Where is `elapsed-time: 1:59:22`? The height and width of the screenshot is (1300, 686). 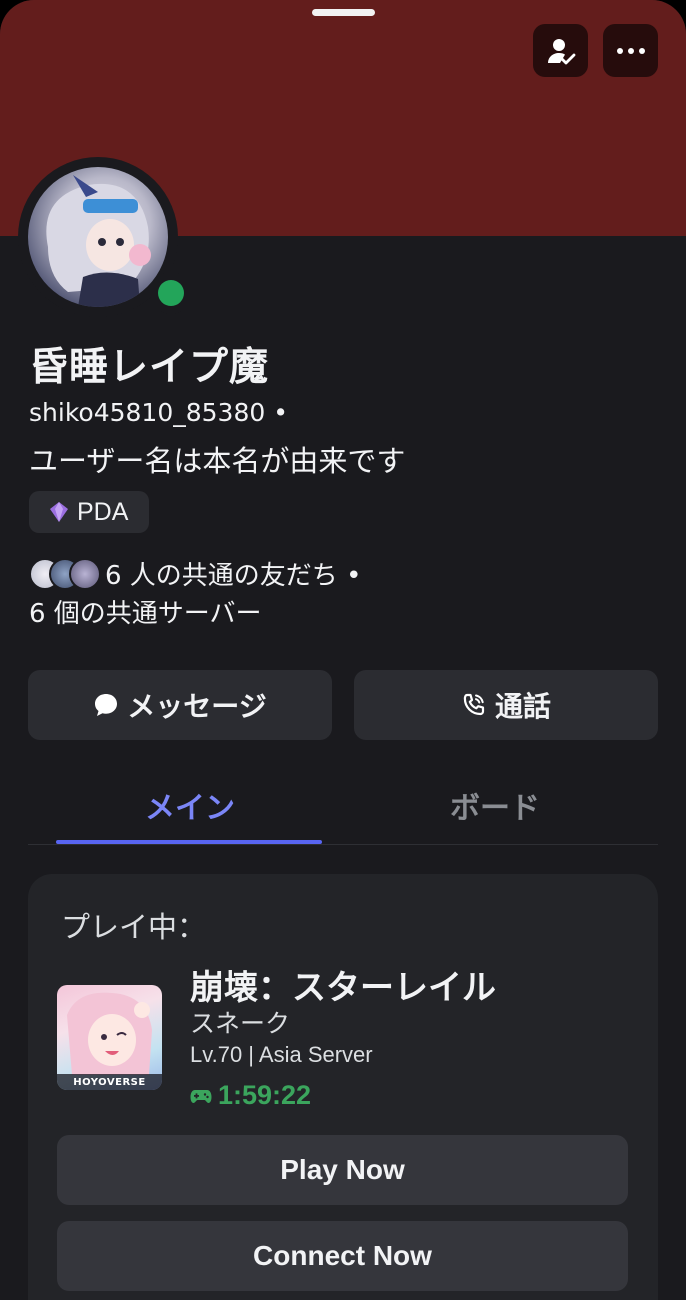
elapsed-time: 1:59:22 is located at coordinates (250, 1095).